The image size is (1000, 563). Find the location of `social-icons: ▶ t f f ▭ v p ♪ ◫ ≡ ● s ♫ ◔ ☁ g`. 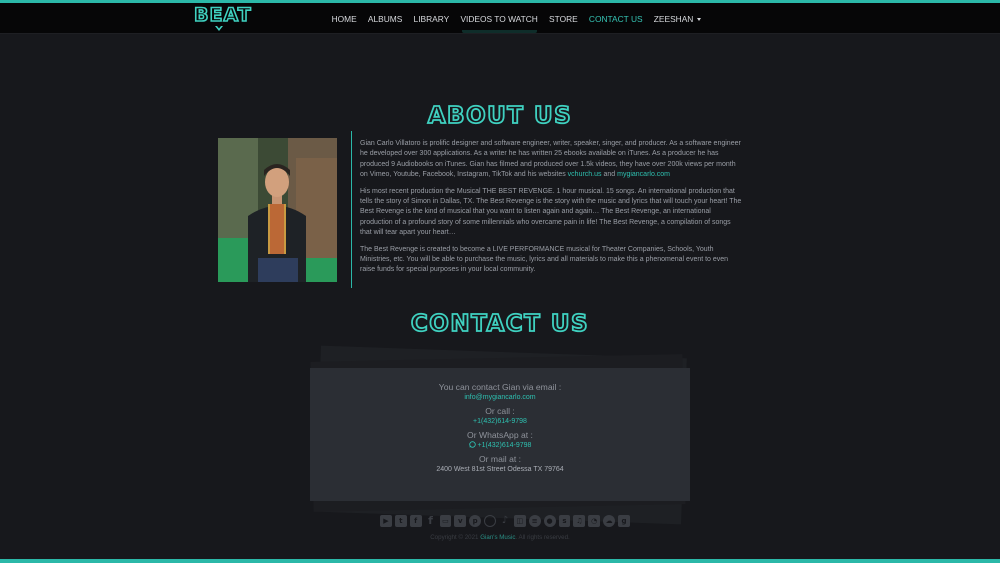

social-icons: ▶ t f f ▭ v p ♪ ◫ ≡ ● s ♫ ◔ ☁ g is located at coordinates (505, 520).